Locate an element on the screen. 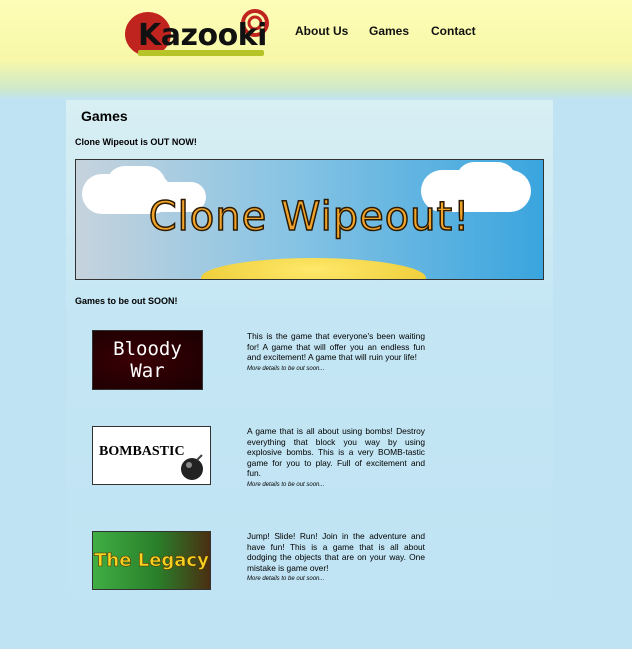 Image resolution: width=632 pixels, height=649 pixels. coming-soon-heading: Games to be out SOON! is located at coordinates (126, 301).